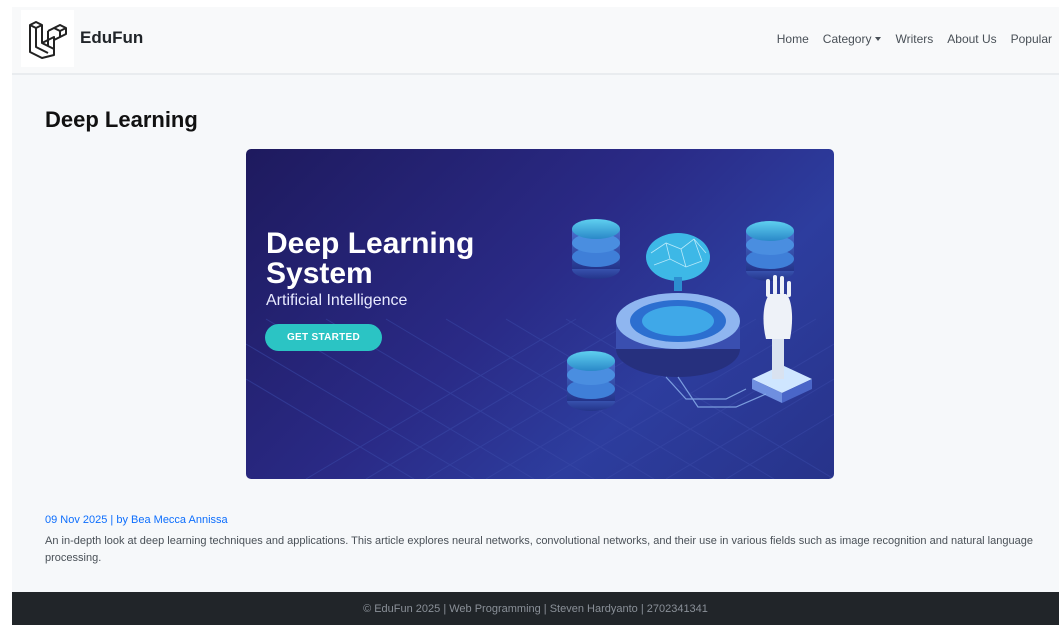  I want to click on caret-down-icon, so click(878, 39).